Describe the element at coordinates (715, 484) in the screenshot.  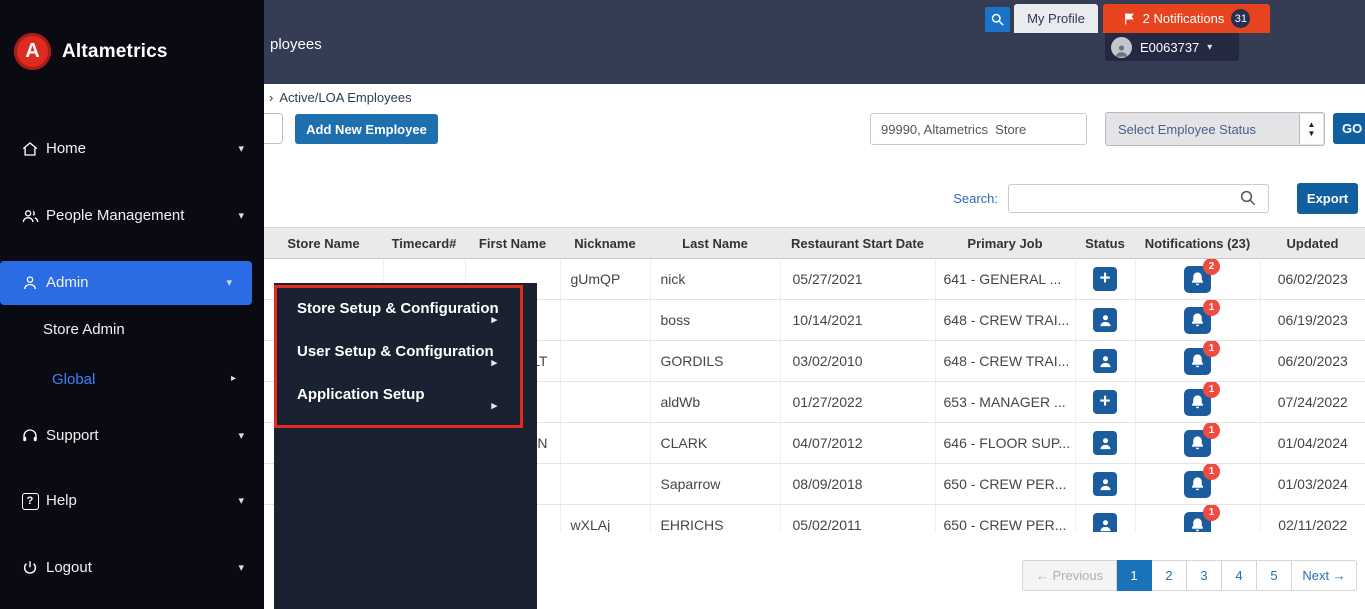
I see `cell-last-name: Saparrow` at that location.